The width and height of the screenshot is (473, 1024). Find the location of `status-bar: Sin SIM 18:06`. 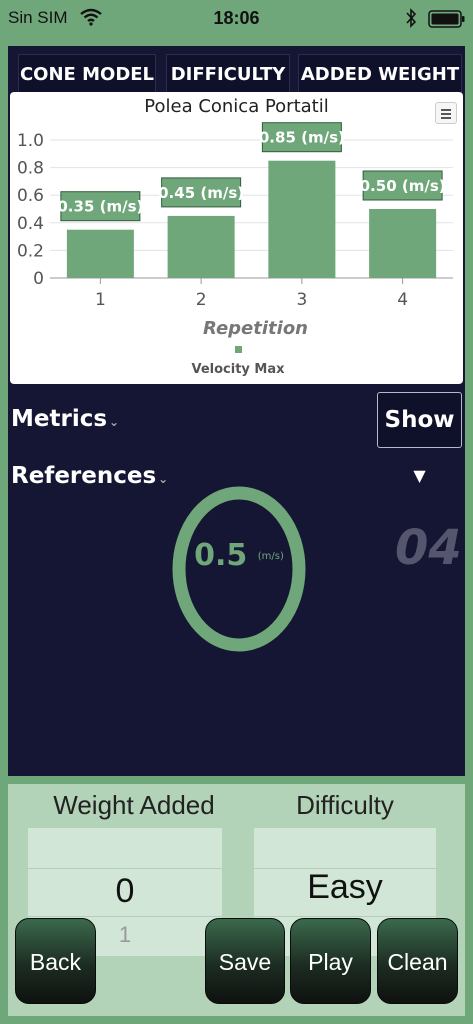

status-bar: Sin SIM 18:06 is located at coordinates (236, 20).